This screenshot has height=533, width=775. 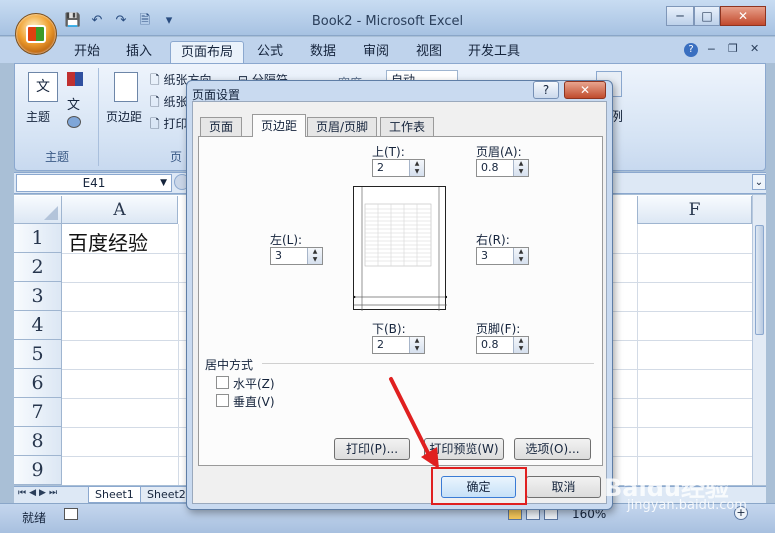 I want to click on tab-page-layout: 页面布局, so click(x=207, y=52).